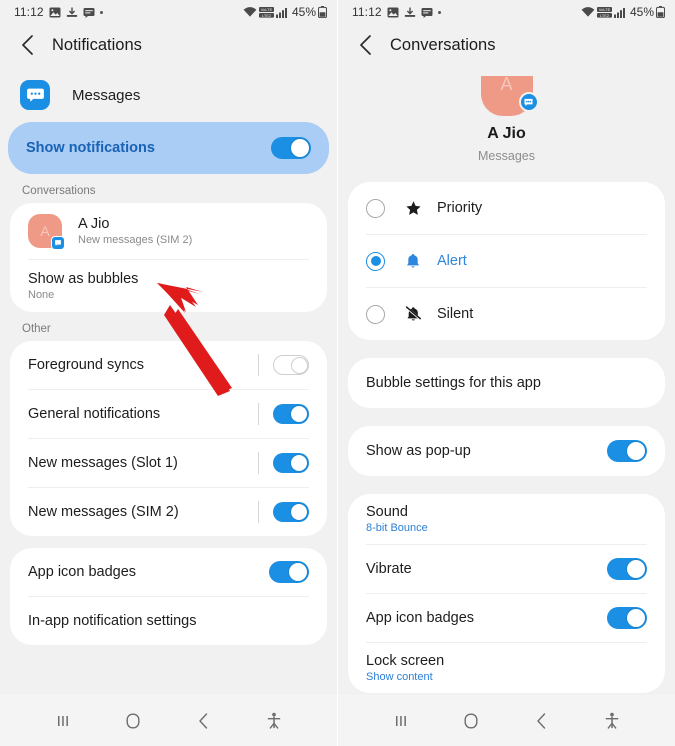  Describe the element at coordinates (291, 148) in the screenshot. I see `show-notifications-toggle` at that location.